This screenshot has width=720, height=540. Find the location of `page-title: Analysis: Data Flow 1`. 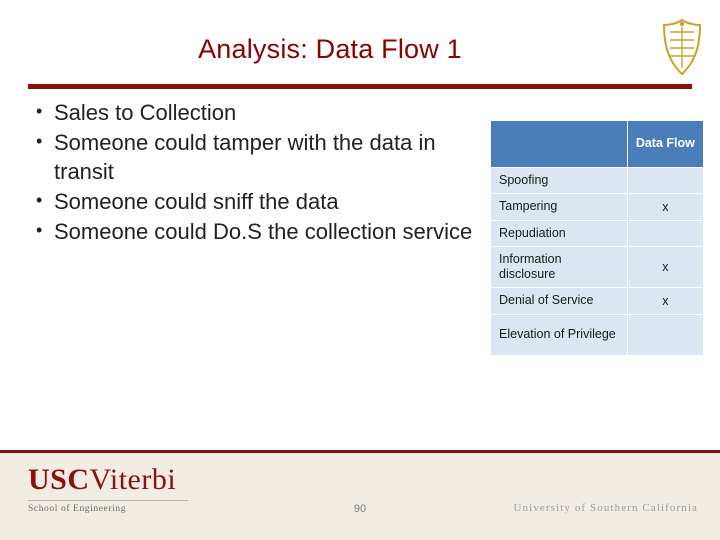

page-title: Analysis: Data Flow 1 is located at coordinates (330, 49).